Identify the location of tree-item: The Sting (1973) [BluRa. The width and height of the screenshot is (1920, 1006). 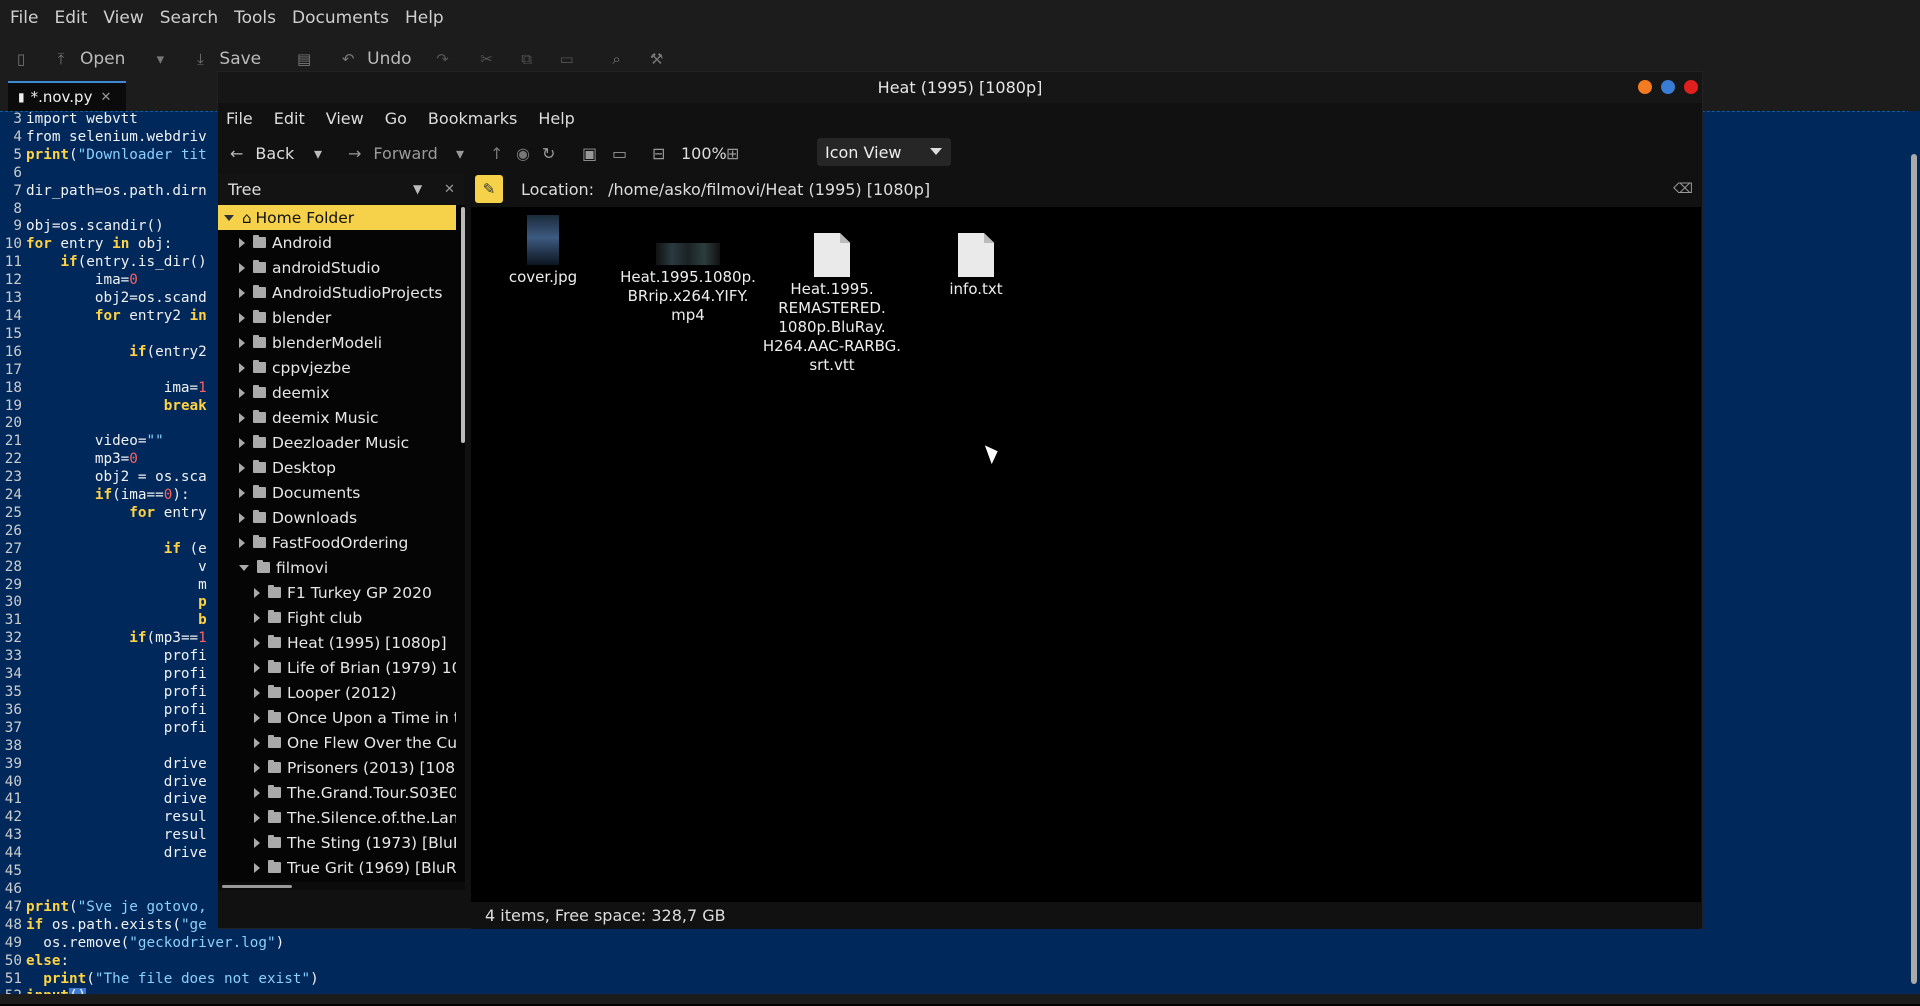
(337, 842).